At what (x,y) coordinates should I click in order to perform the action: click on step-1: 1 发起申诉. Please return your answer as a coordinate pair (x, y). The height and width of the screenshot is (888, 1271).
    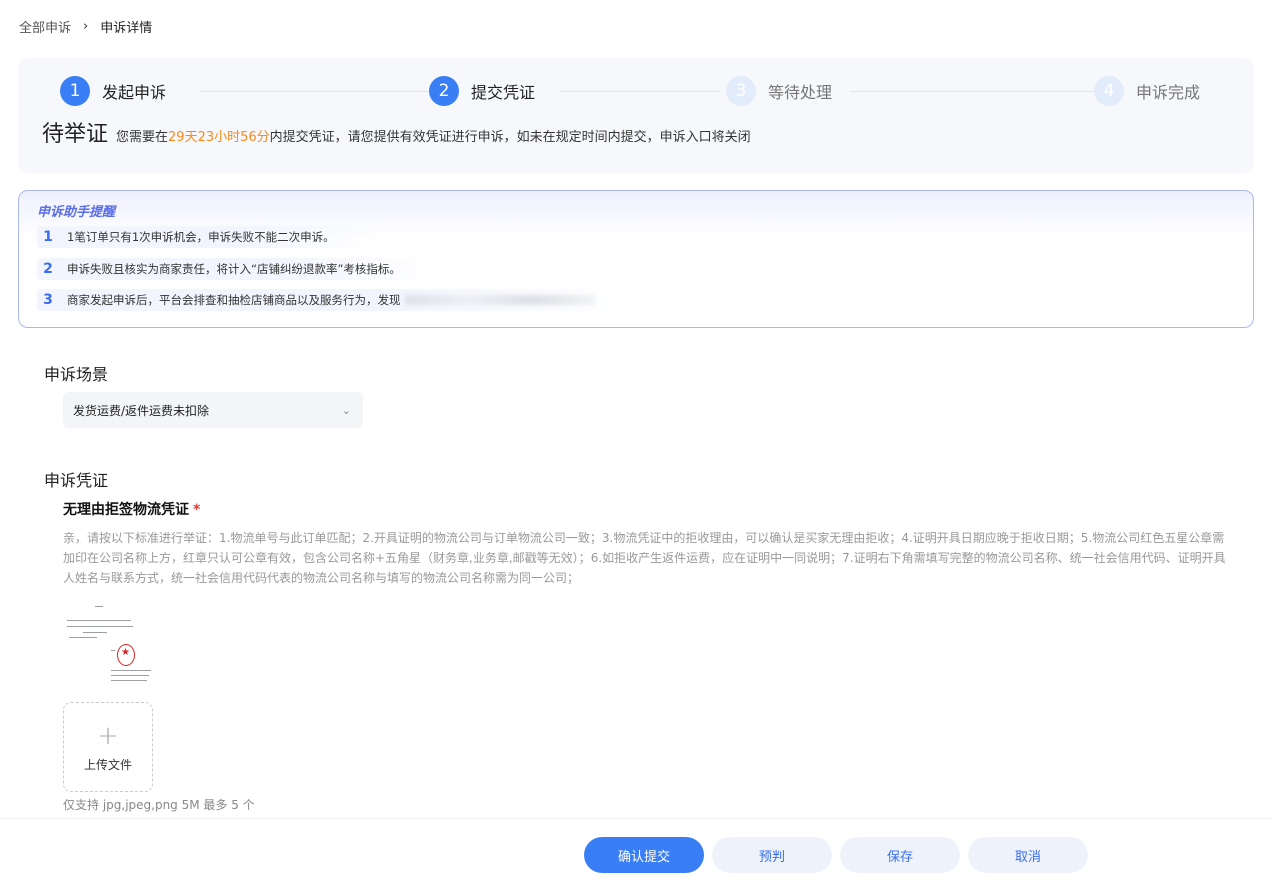
    Looking at the image, I should click on (113, 91).